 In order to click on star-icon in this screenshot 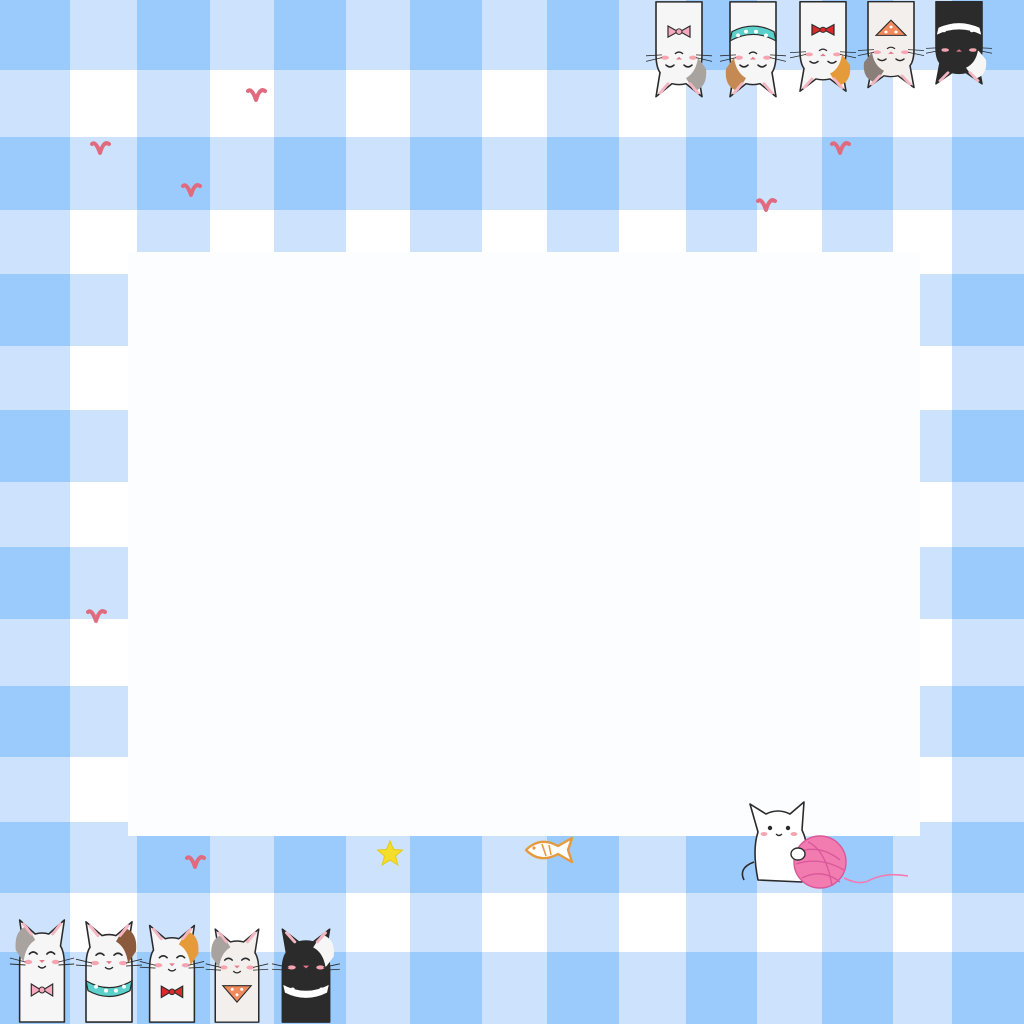, I will do `click(390, 853)`.